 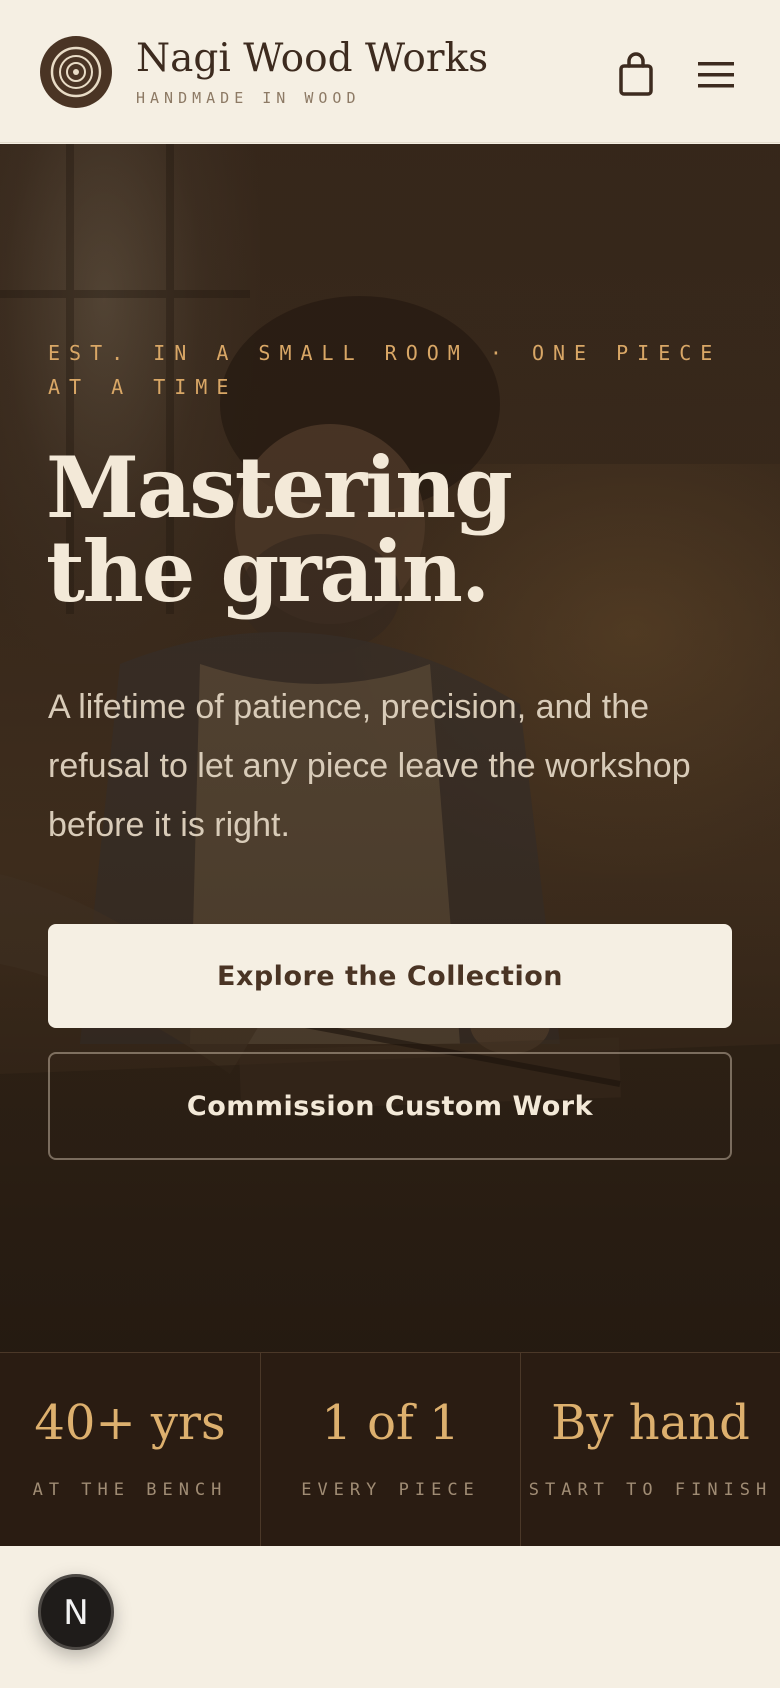 I want to click on stat-label: START TO FINISH, so click(x=650, y=1490).